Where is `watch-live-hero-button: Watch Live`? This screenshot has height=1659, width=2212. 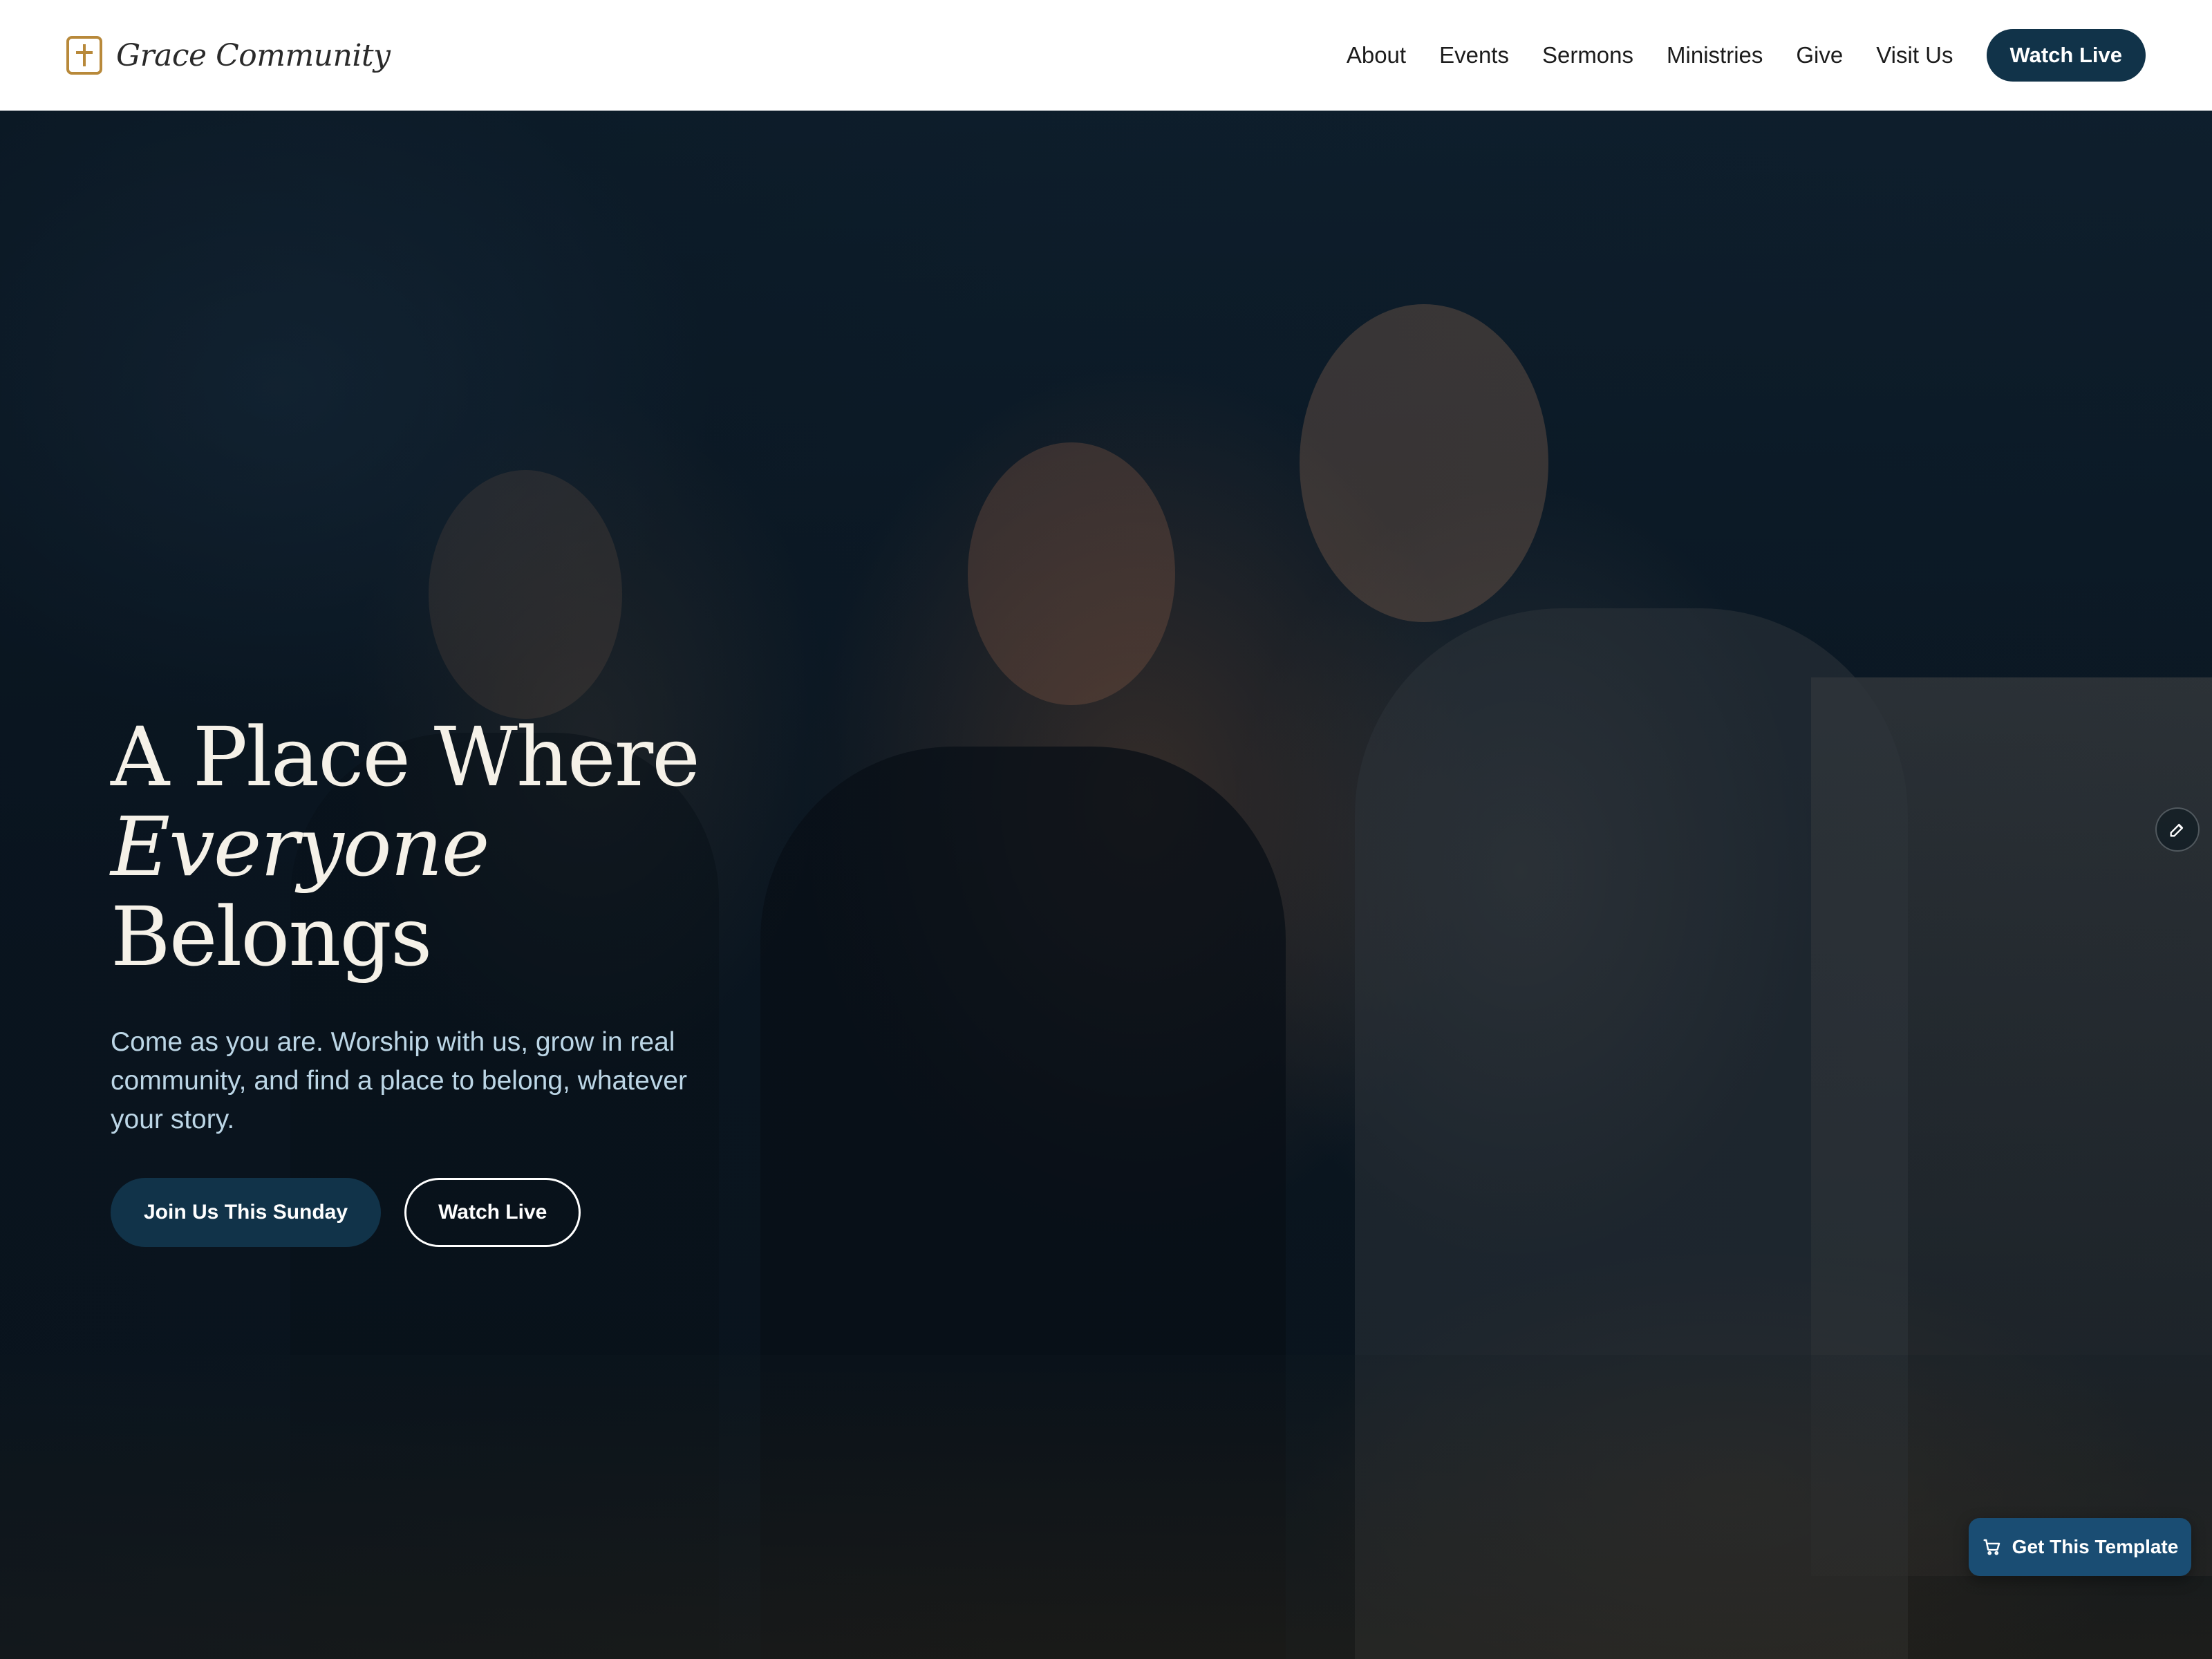 watch-live-hero-button: Watch Live is located at coordinates (493, 1213).